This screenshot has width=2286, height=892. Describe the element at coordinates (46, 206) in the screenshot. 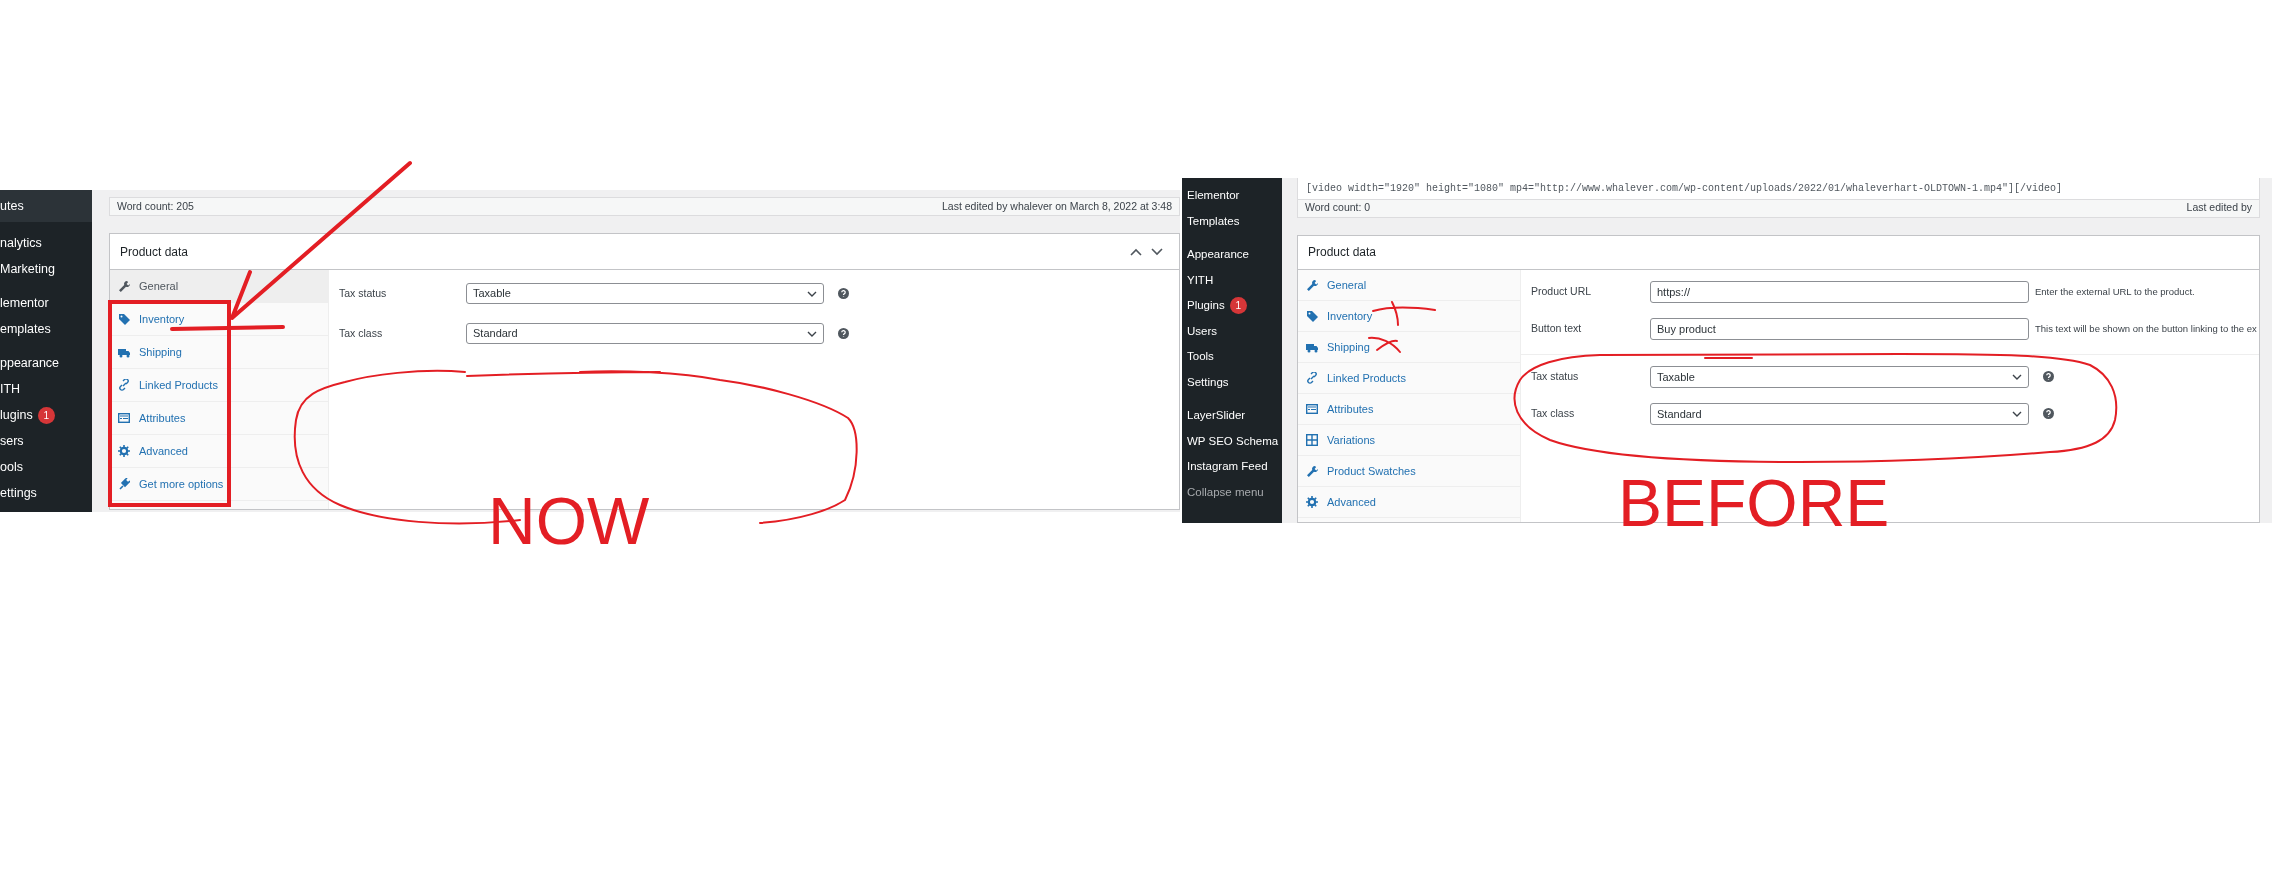

I see `sidebar-item: utes` at that location.